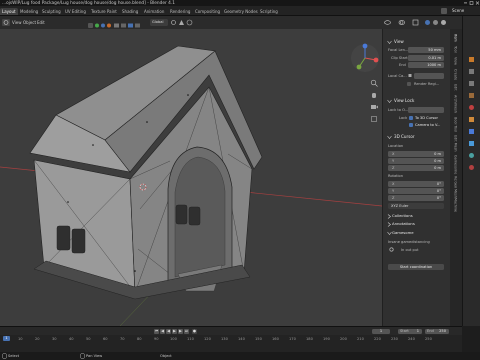  I want to click on modifier-properties-icon, so click(471, 131).